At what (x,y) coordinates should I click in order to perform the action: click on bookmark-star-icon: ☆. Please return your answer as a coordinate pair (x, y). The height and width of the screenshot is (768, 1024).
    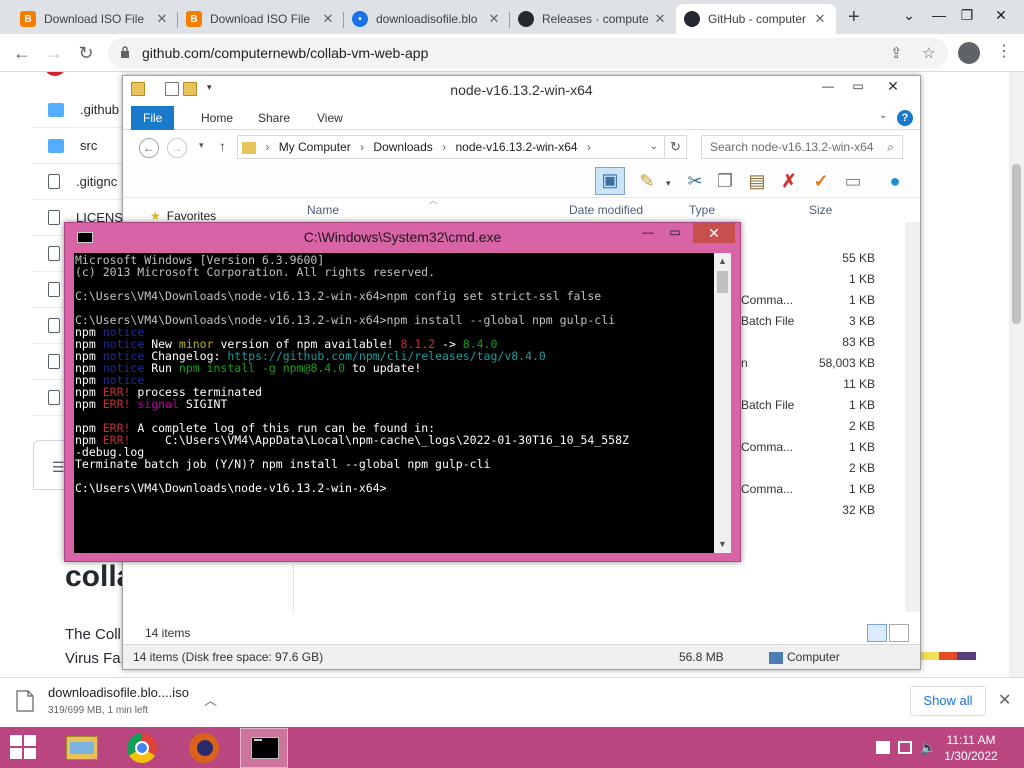
    Looking at the image, I should click on (928, 53).